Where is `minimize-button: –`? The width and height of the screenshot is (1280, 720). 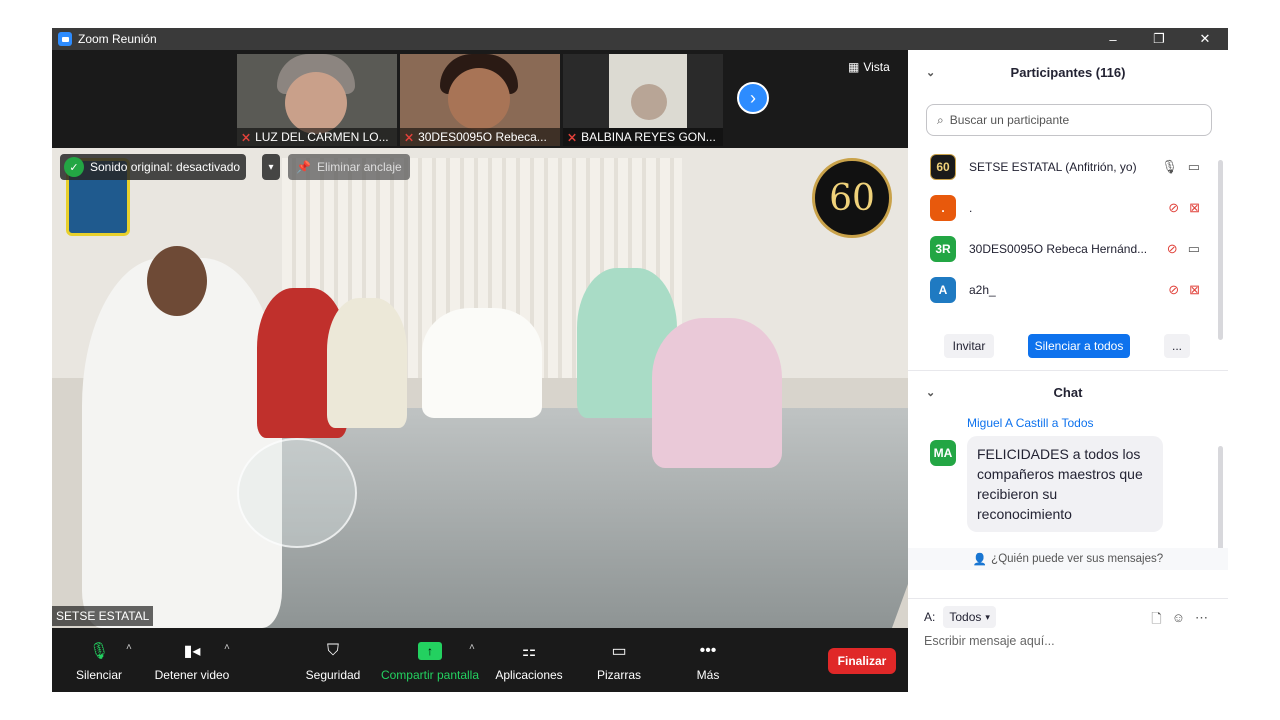
minimize-button: – is located at coordinates (1113, 39).